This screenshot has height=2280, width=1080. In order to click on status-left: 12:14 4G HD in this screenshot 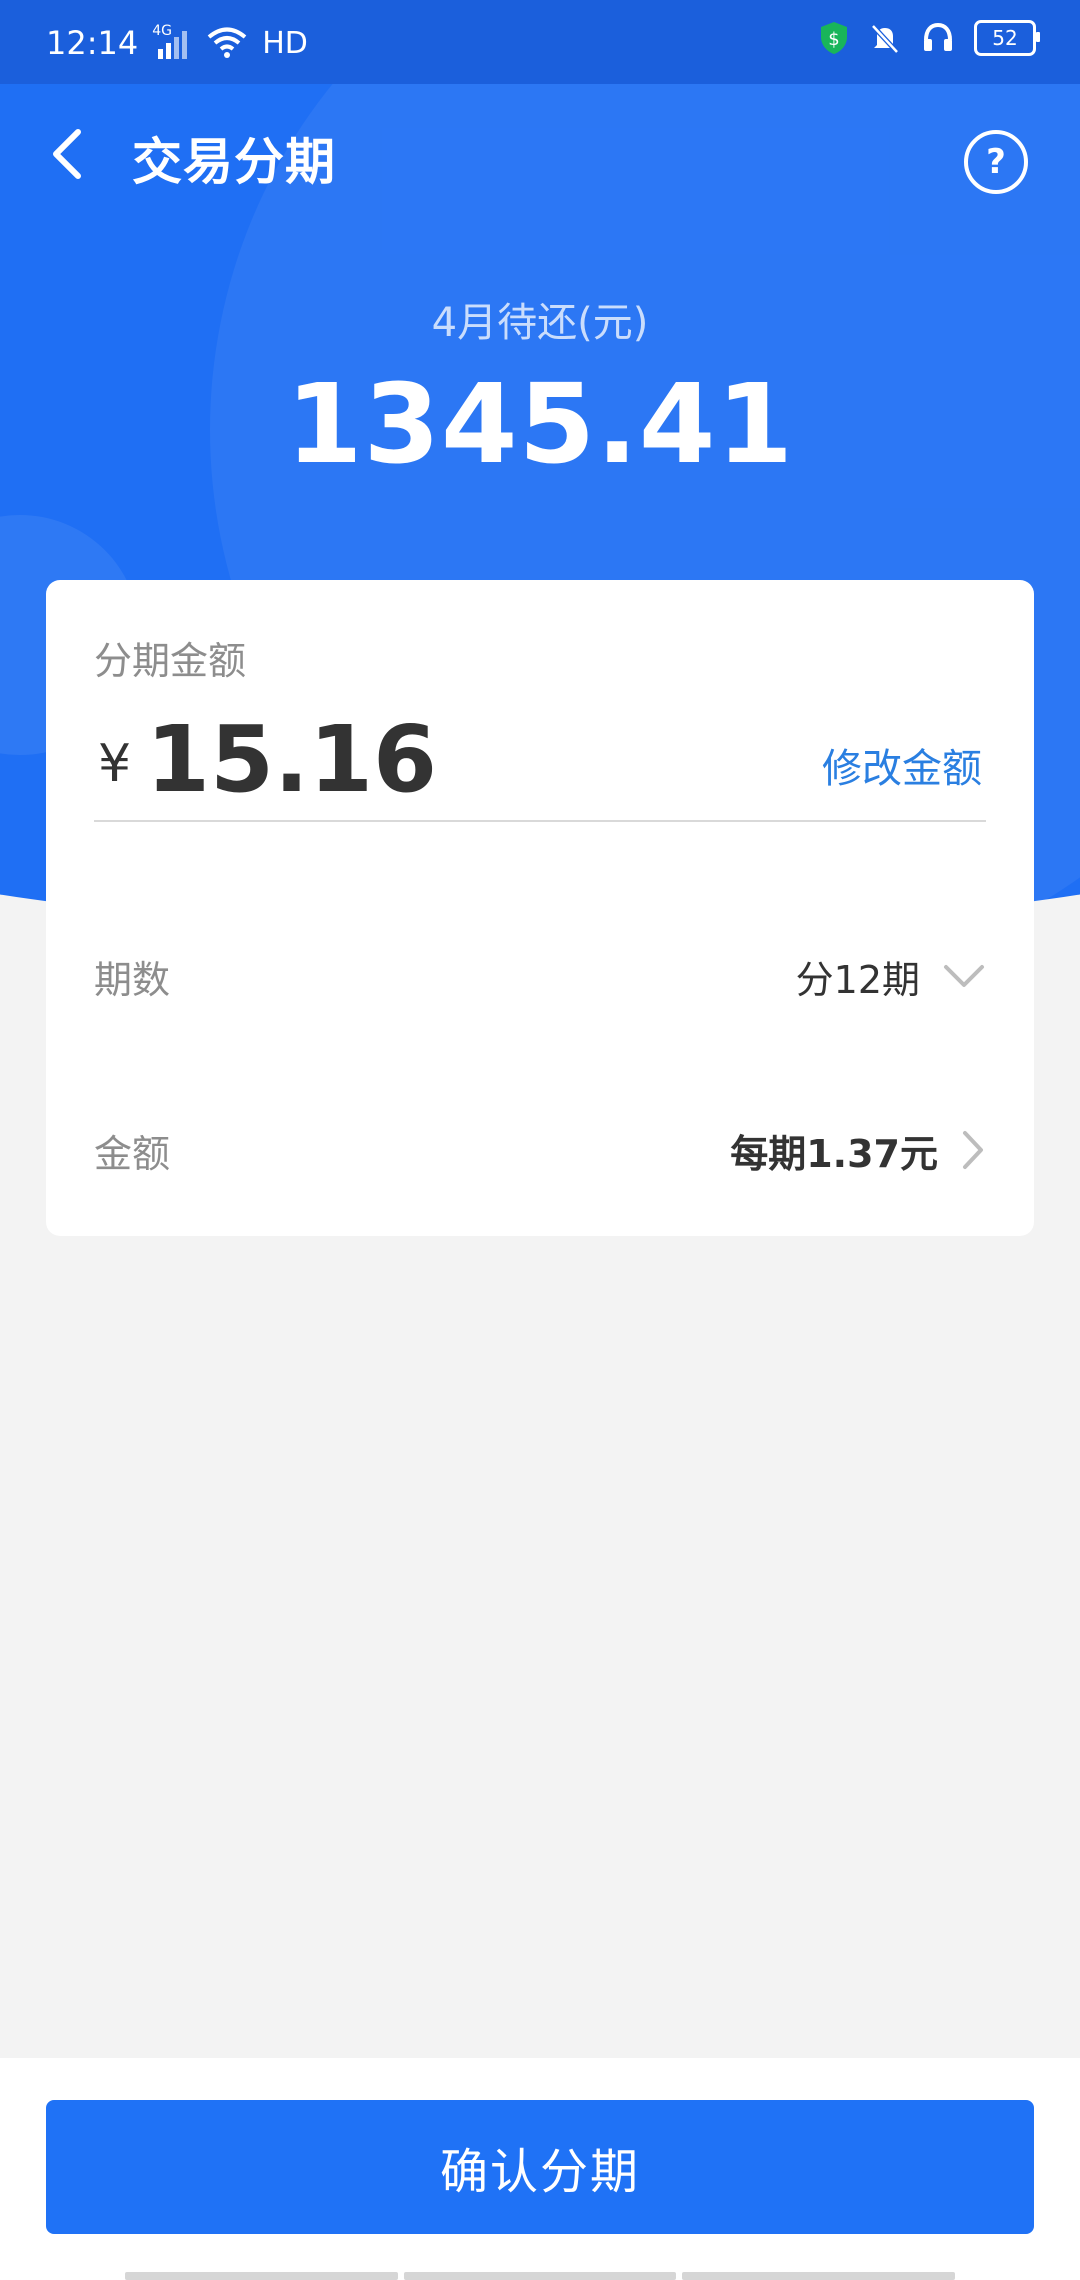, I will do `click(177, 42)`.